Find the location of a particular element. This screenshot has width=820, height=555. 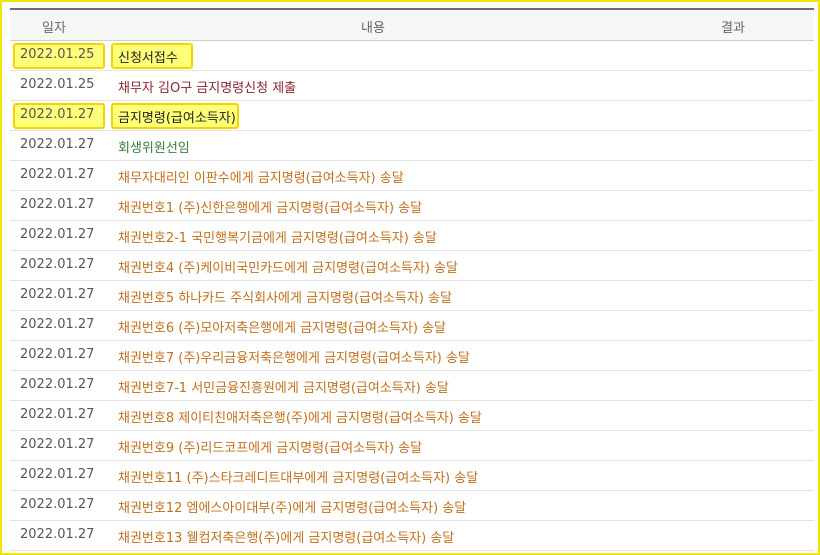

header-date: 일자 is located at coordinates (54, 28).